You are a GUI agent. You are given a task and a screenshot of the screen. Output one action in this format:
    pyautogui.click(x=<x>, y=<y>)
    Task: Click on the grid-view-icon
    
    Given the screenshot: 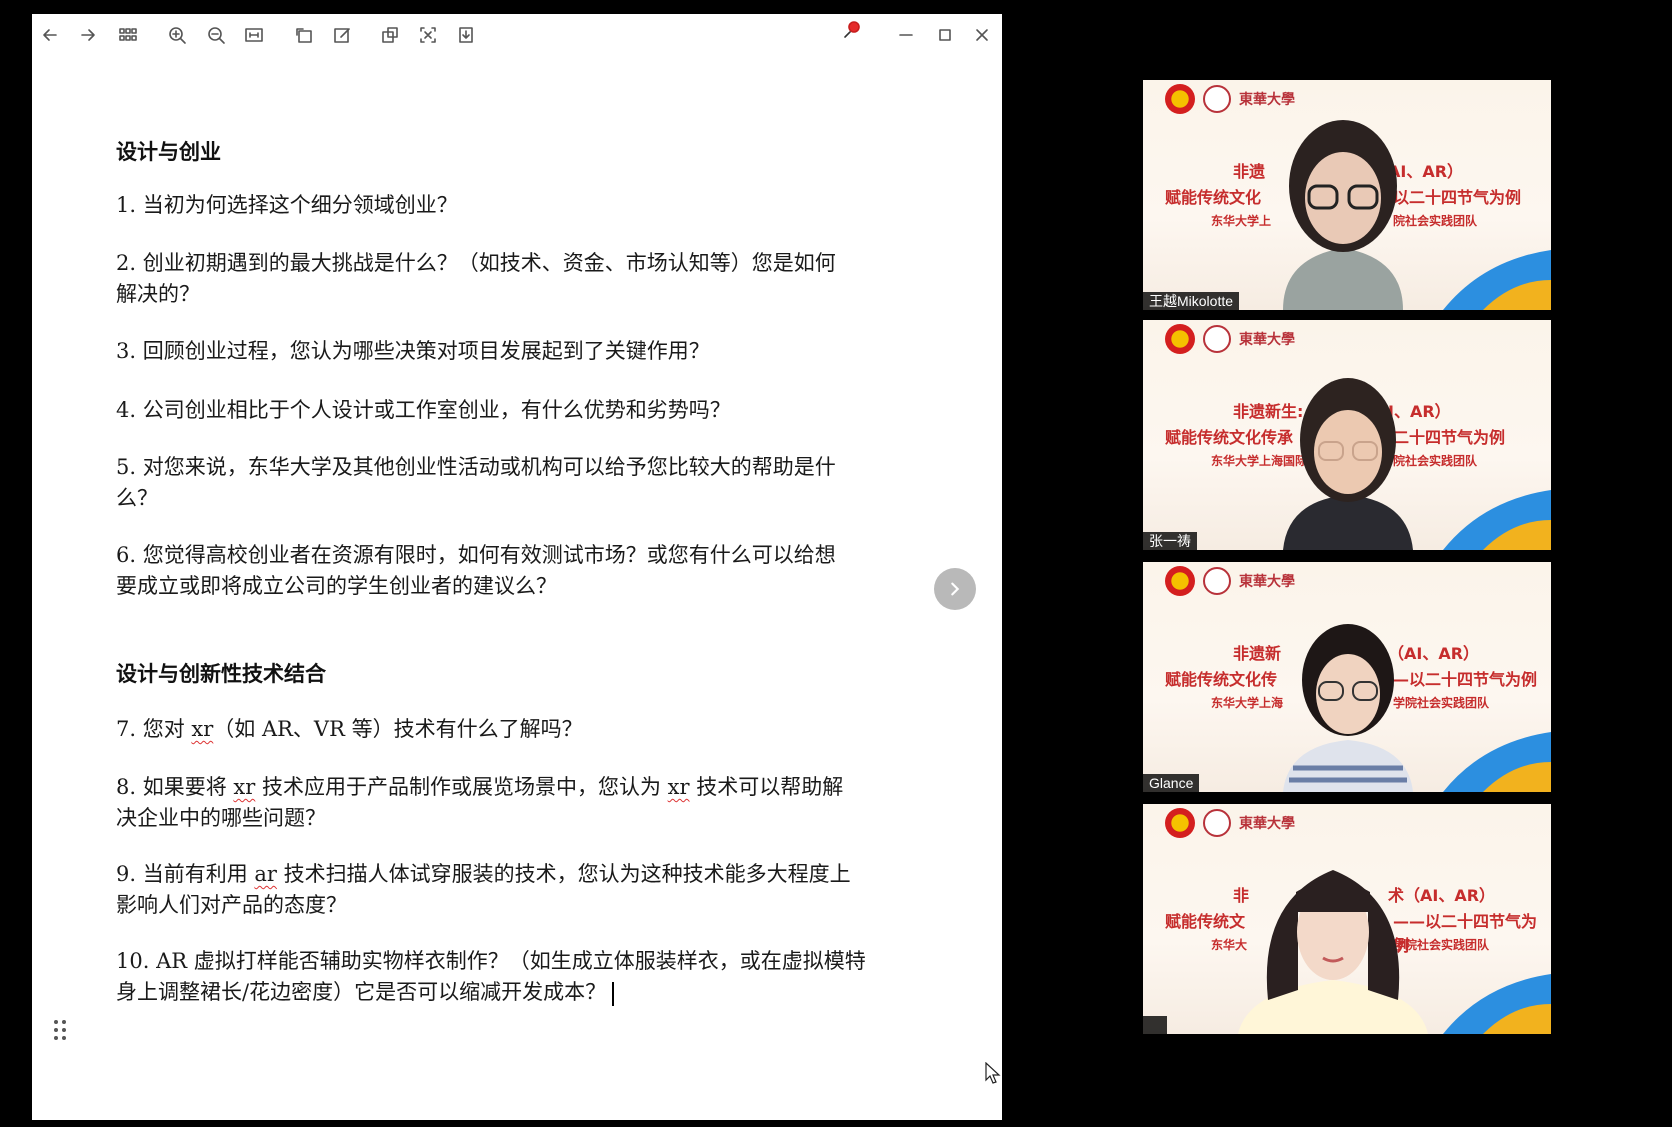 What is the action you would take?
    pyautogui.click(x=128, y=35)
    